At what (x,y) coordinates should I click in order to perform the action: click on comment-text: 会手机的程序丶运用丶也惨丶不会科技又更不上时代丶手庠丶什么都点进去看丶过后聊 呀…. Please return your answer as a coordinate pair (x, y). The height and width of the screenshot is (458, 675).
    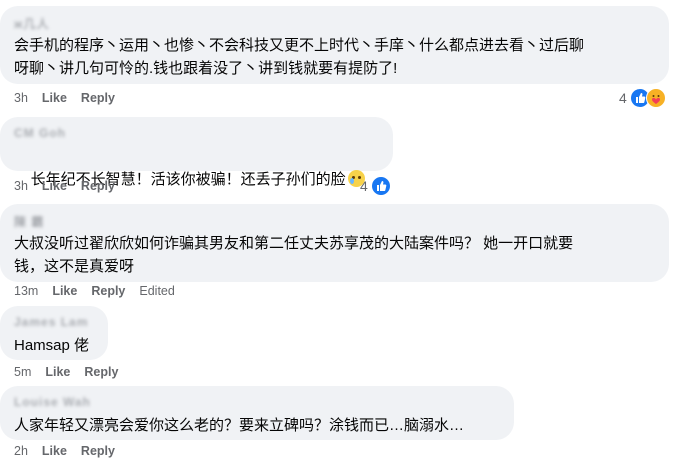
    Looking at the image, I should click on (299, 57).